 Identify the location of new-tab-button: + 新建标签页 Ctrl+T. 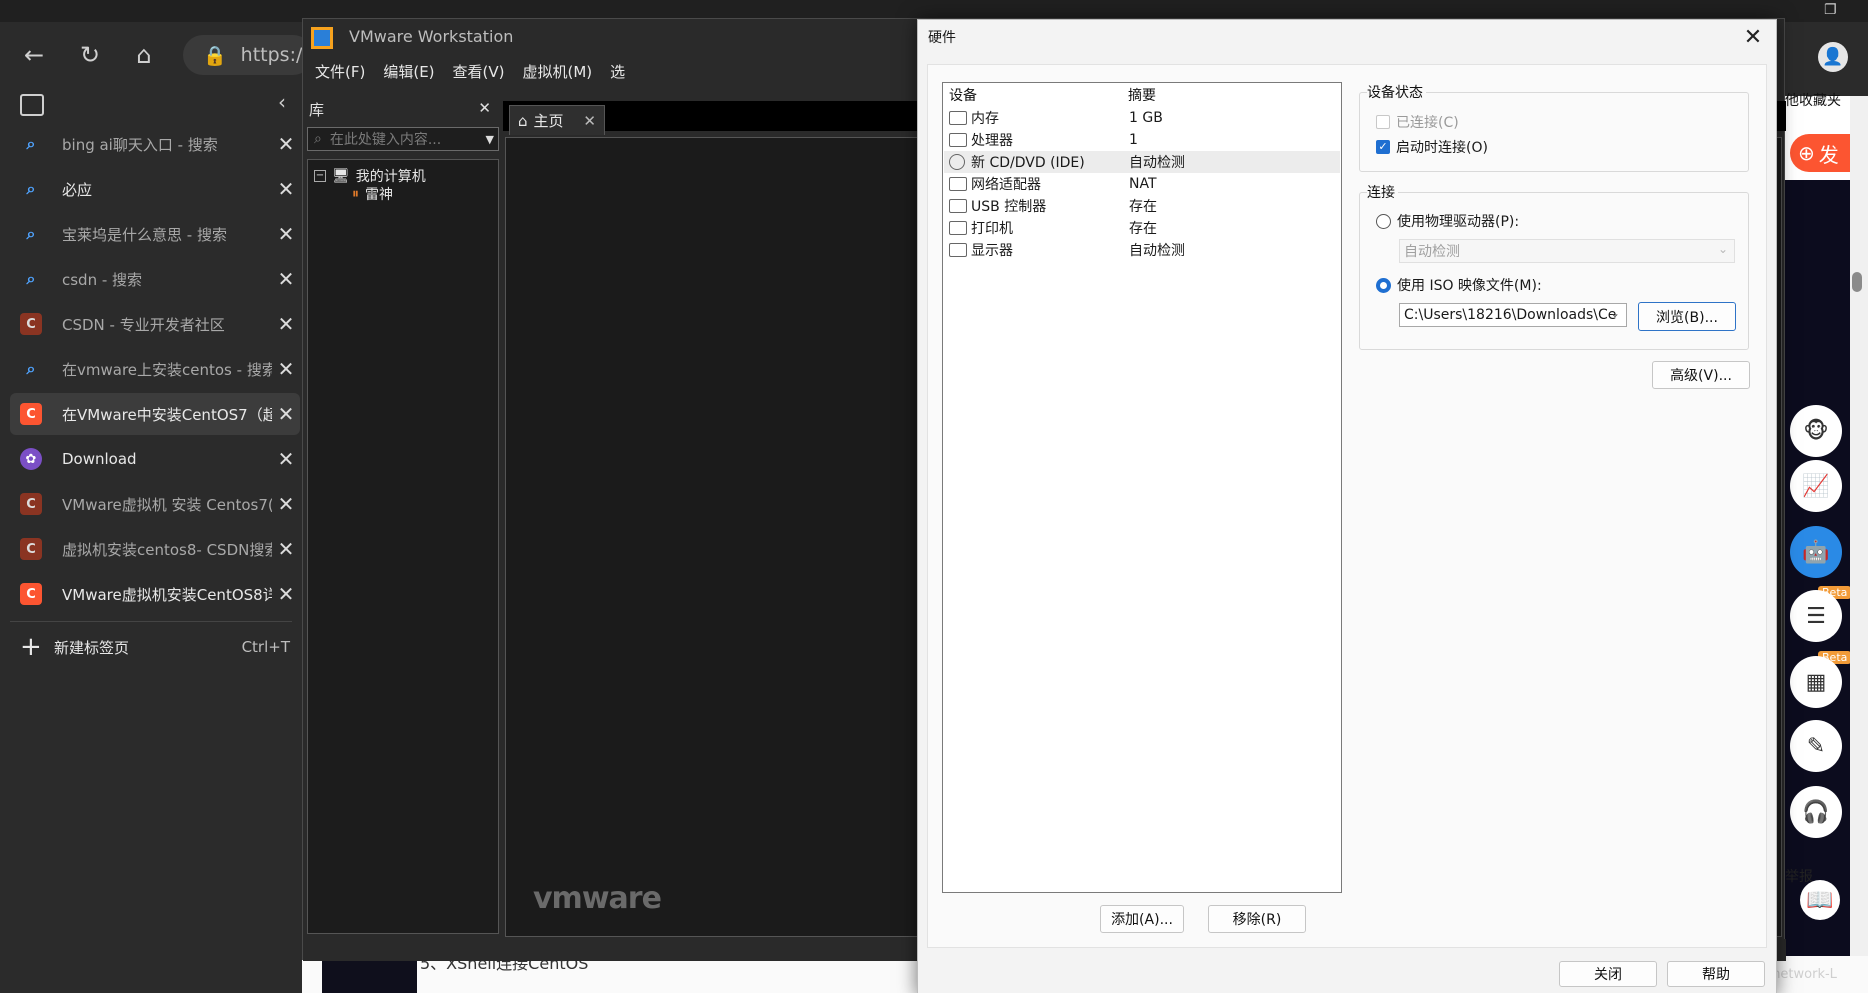
(155, 647).